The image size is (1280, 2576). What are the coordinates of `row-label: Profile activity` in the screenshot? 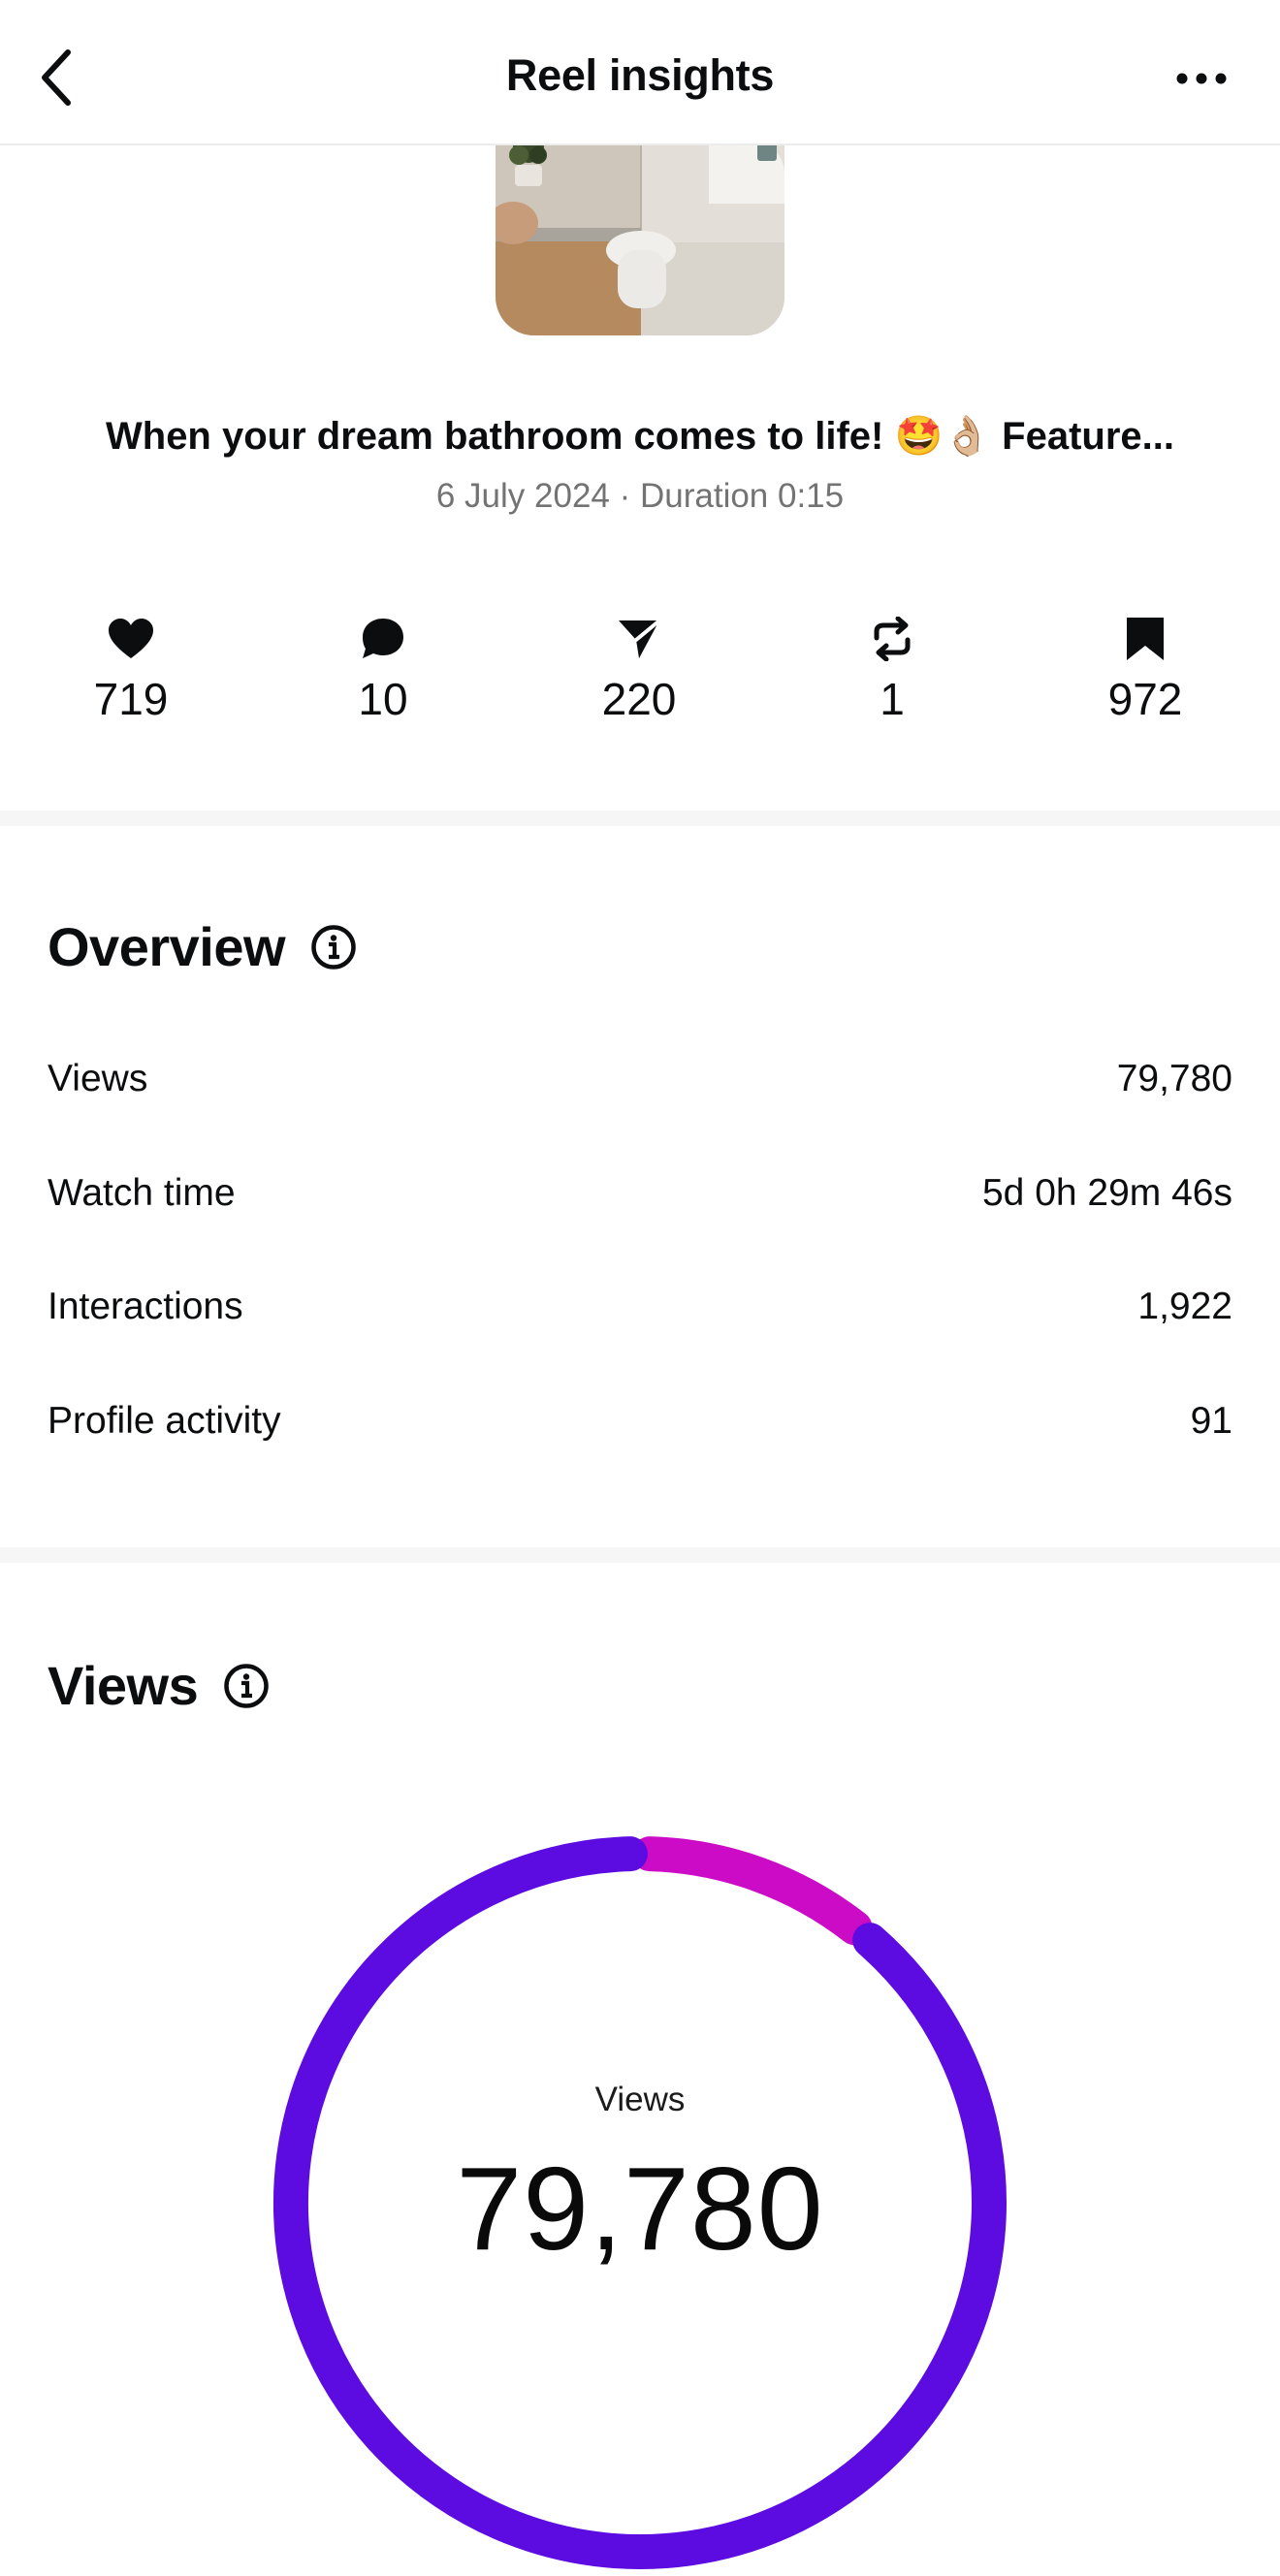 It's located at (164, 1421).